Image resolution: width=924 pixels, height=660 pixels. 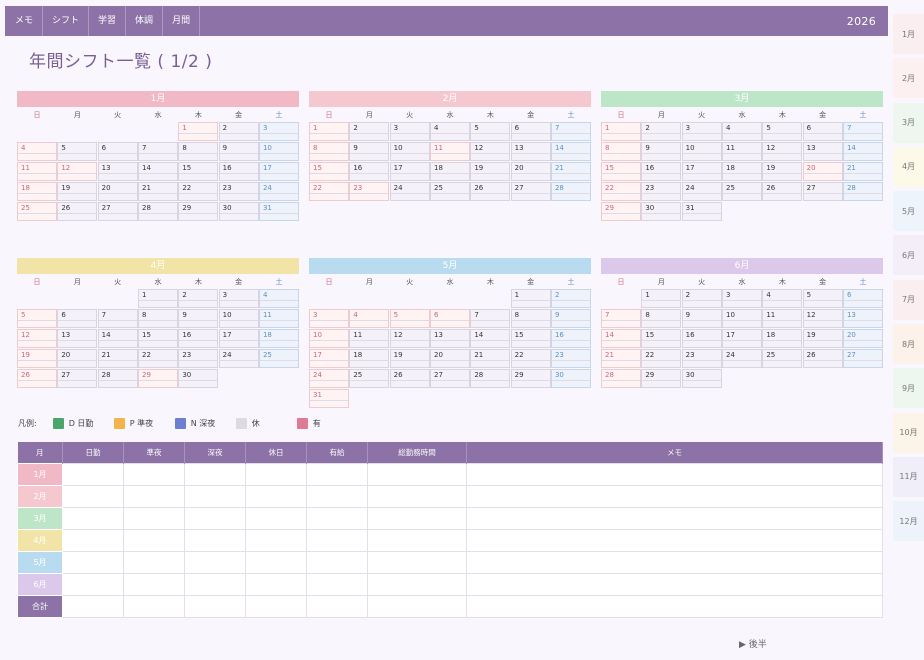 I want to click on nav-tab-health: 体調, so click(x=145, y=21).